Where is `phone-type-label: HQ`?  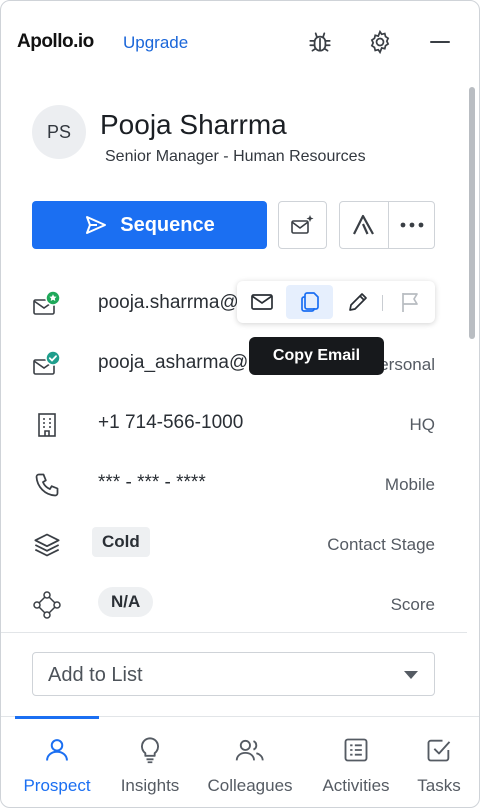 phone-type-label: HQ is located at coordinates (422, 424).